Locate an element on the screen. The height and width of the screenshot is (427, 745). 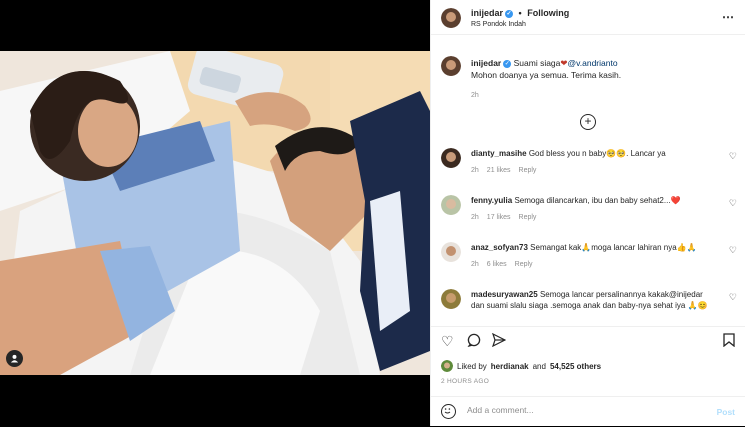
comment-username: dianty_masihe is located at coordinates (499, 153).